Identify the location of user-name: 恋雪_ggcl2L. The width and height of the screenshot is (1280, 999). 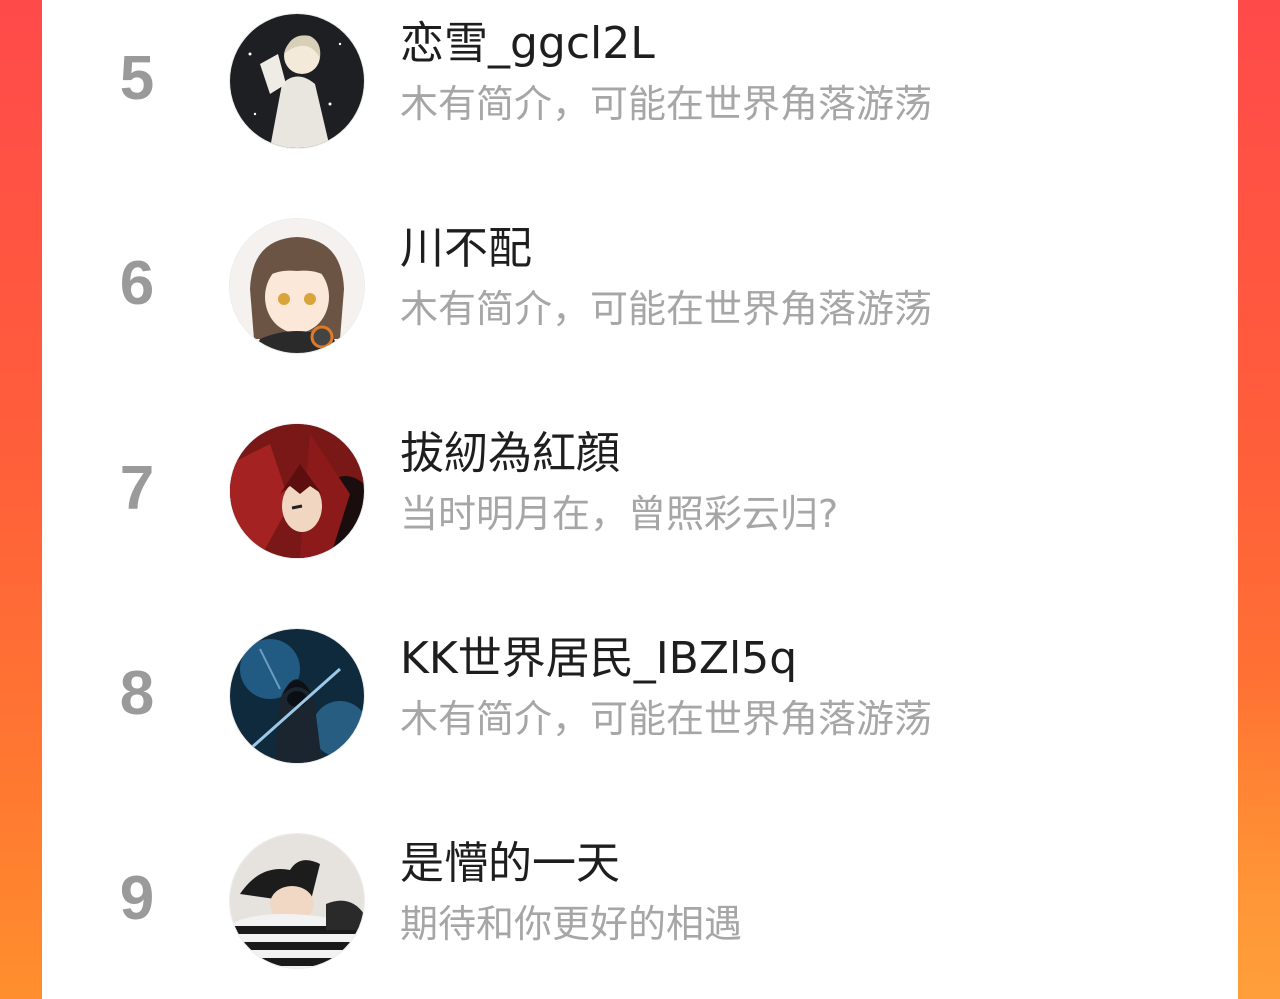
(527, 44).